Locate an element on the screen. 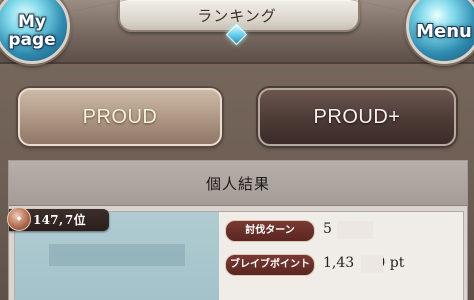 The width and height of the screenshot is (474, 300). mypage-button: My page is located at coordinates (35, 32).